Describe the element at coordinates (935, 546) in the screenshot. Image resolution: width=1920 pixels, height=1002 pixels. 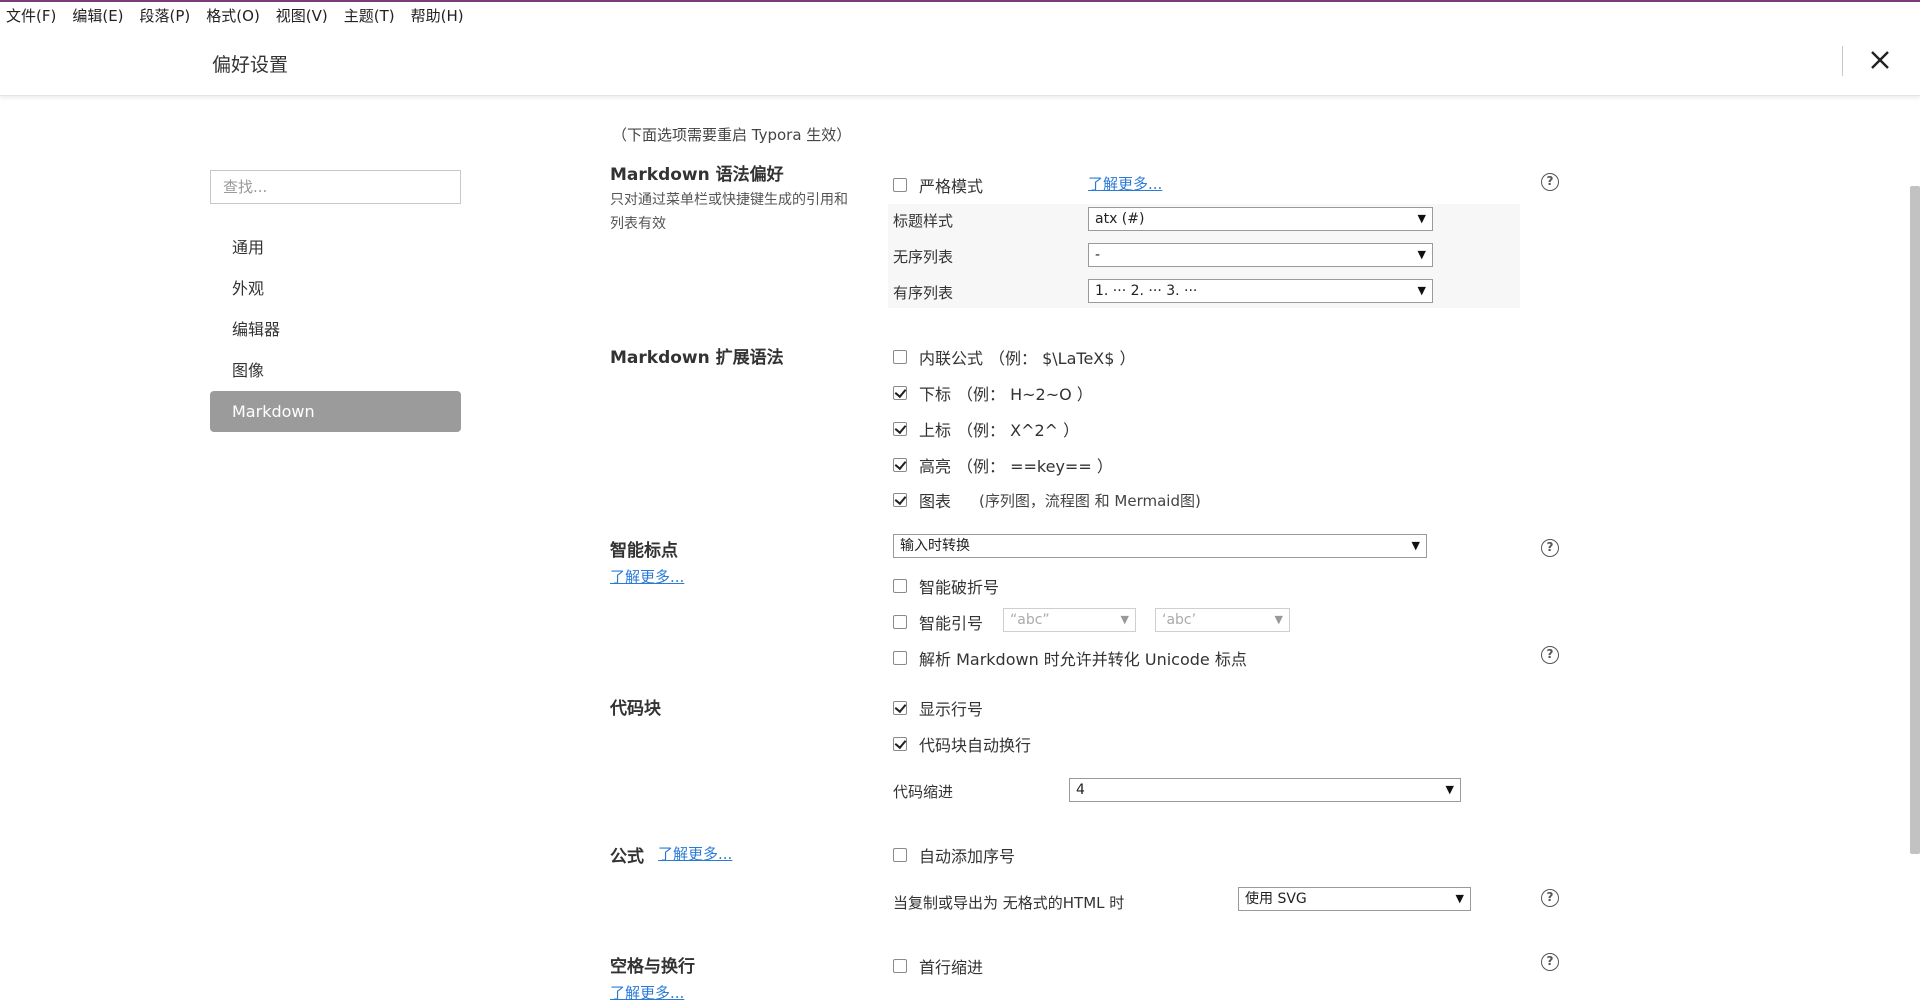
I see `smart-punctuation-mode-value: 输入时转换` at that location.